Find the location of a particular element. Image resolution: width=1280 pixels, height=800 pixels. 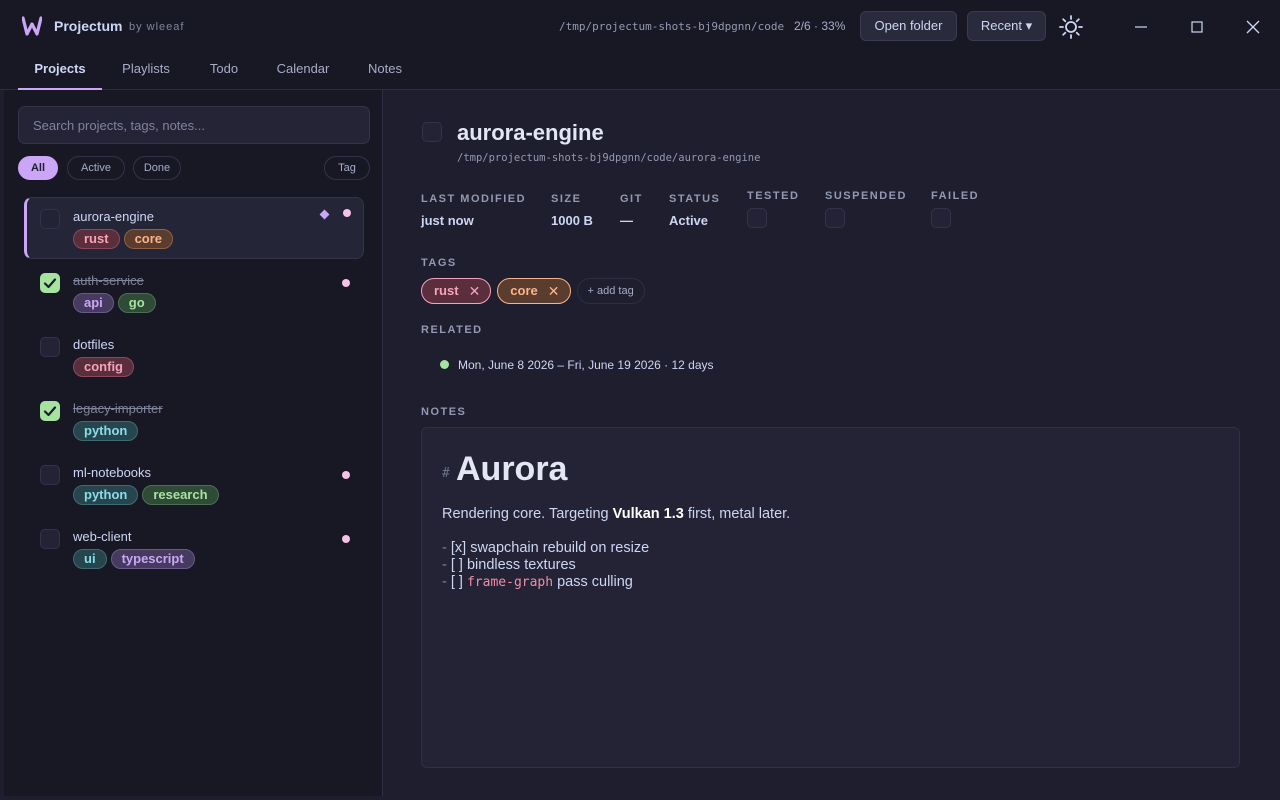

status-value: Active is located at coordinates (689, 220).